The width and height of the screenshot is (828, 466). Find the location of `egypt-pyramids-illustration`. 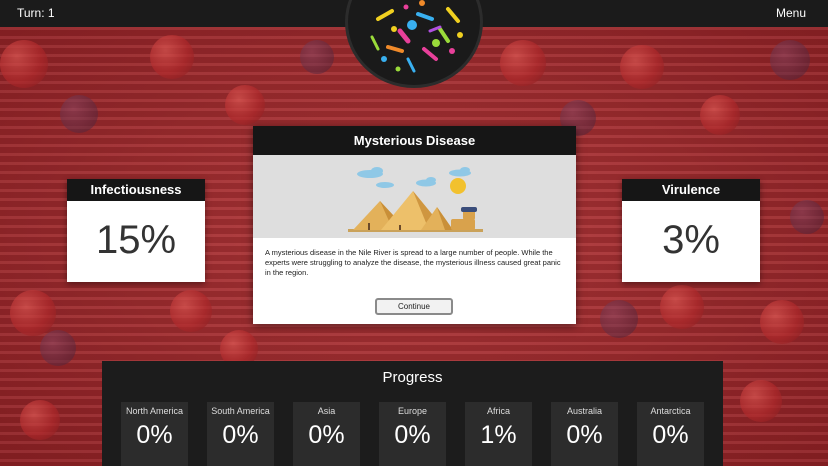

egypt-pyramids-illustration is located at coordinates (414, 196).